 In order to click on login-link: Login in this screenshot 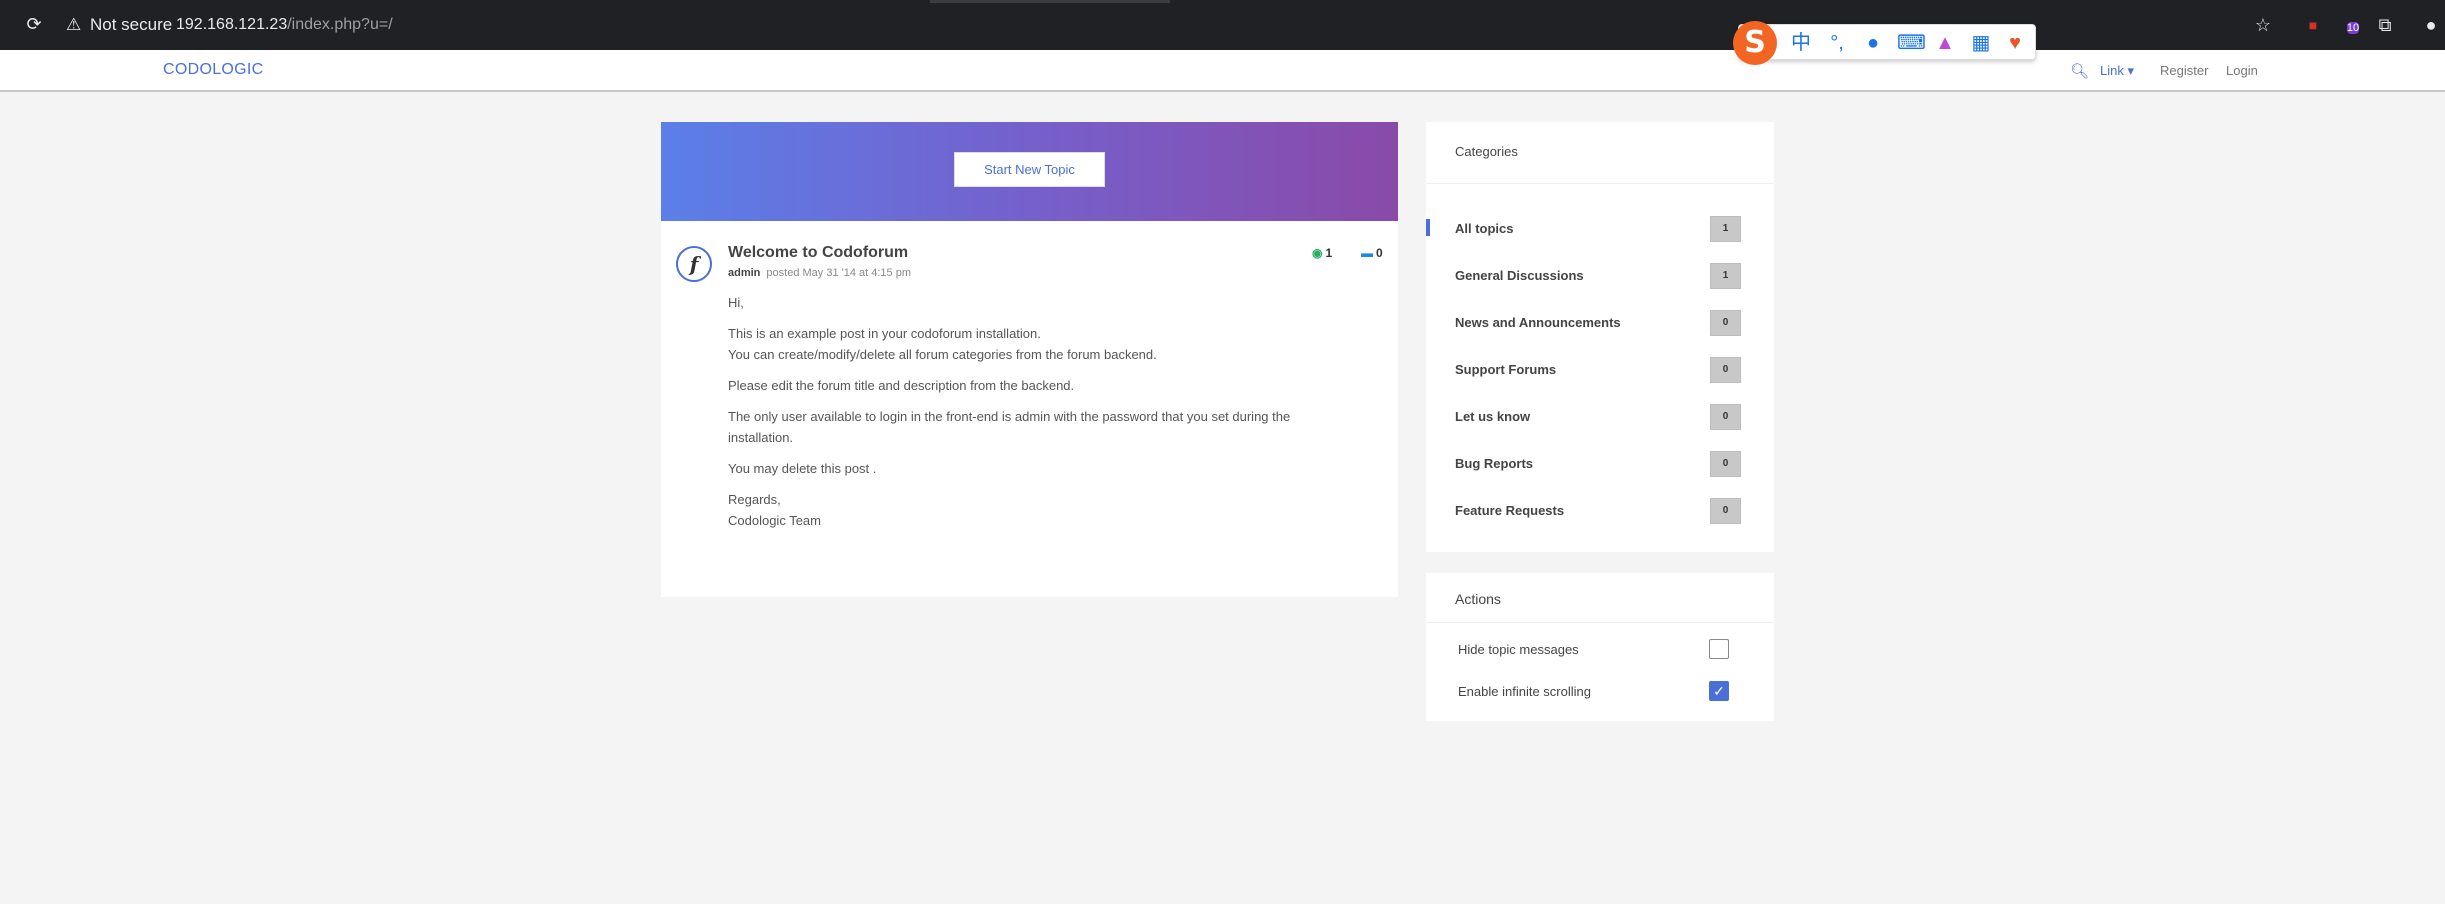, I will do `click(2242, 70)`.